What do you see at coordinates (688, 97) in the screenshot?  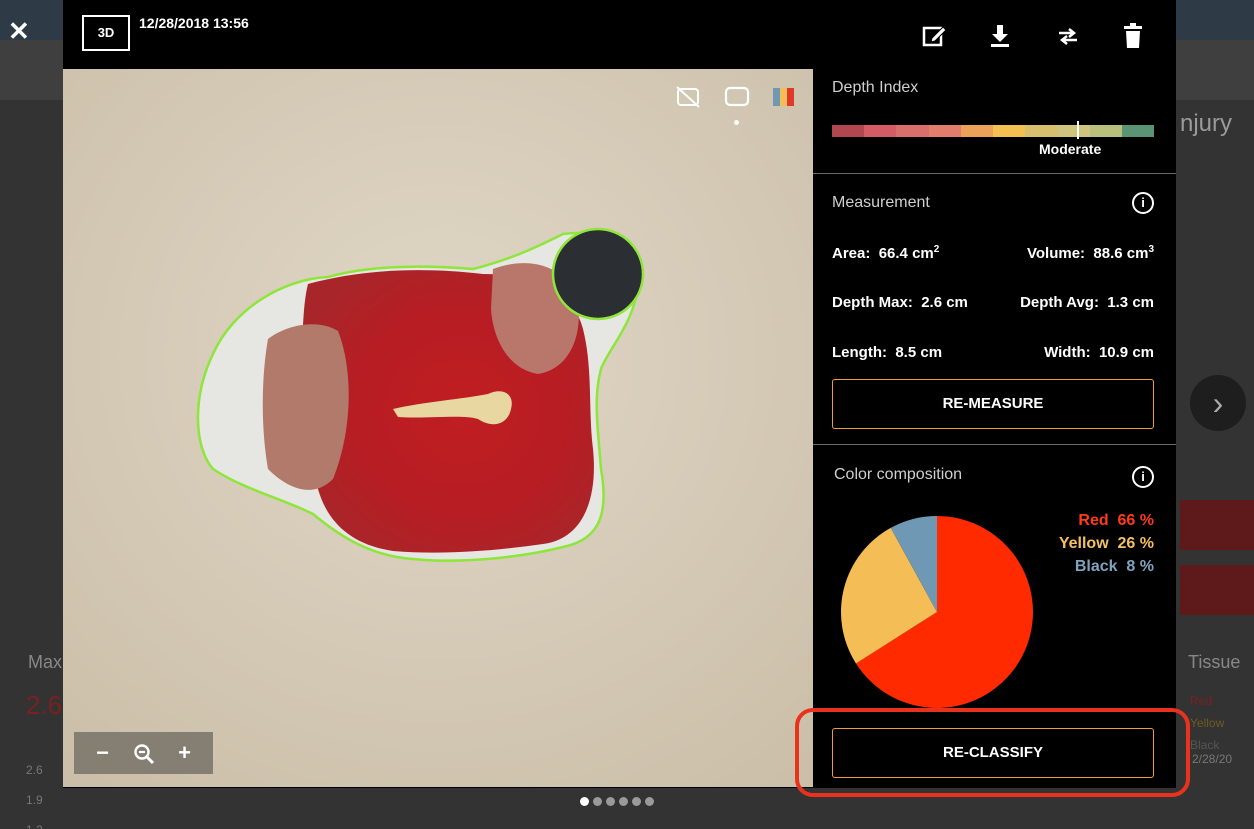 I see `hide-outline-icon` at bounding box center [688, 97].